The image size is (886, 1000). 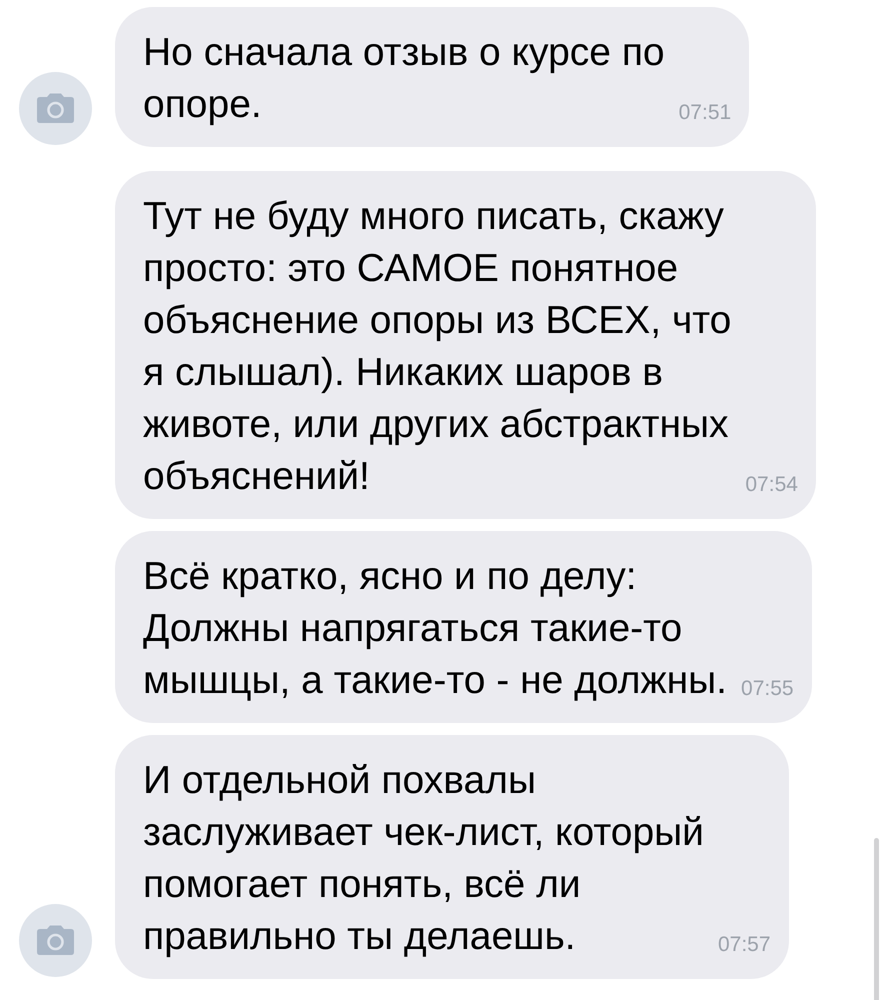 I want to click on message-text: И отдельной похвалы заслуживает чек-лист, который помогает понять, всё ли правильно ты делаешь., so click(x=423, y=859).